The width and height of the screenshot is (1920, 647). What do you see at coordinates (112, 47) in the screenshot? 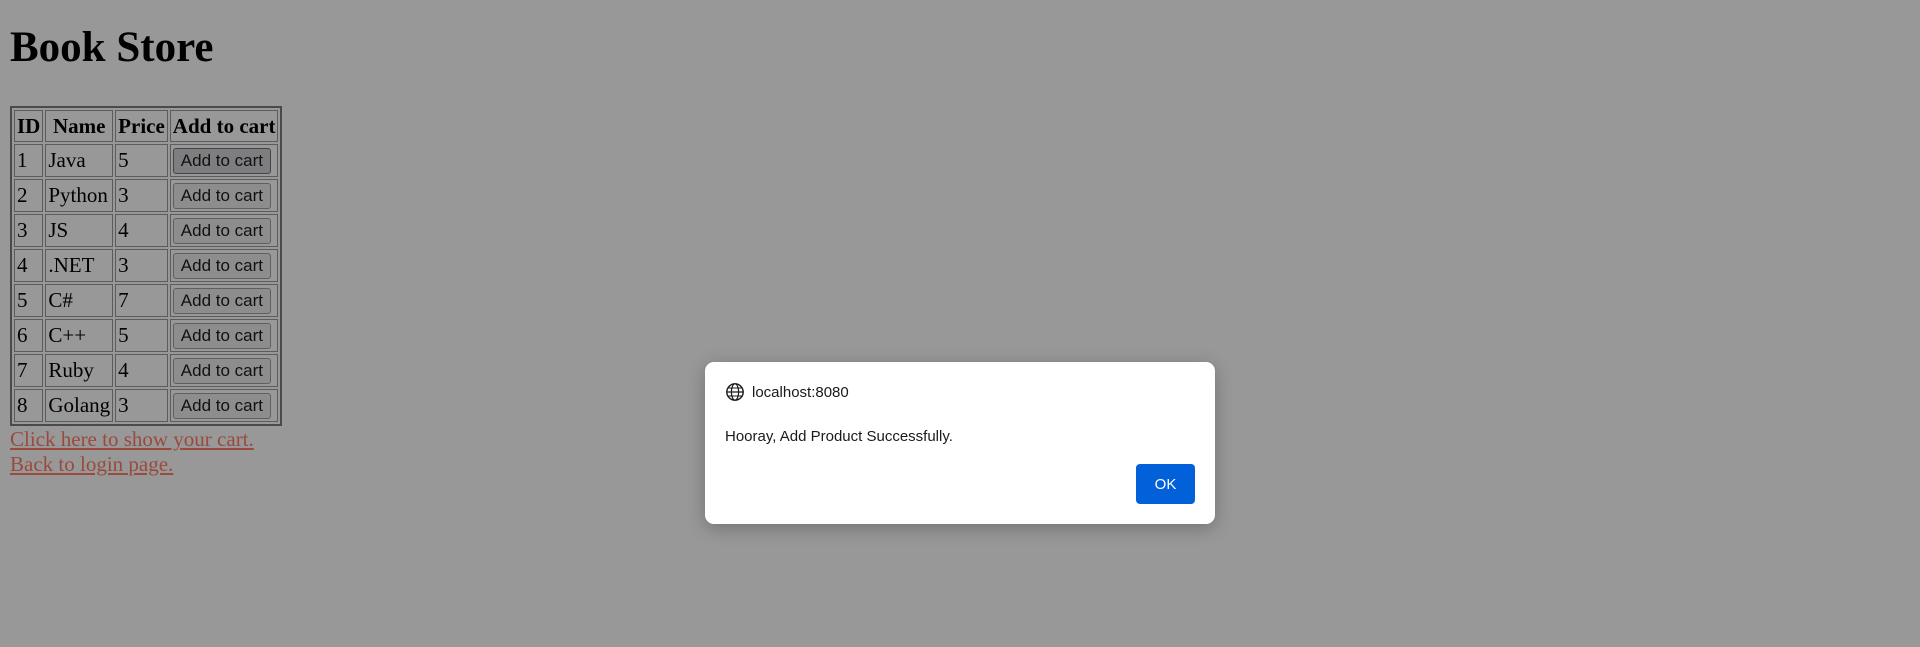
I see `page-title: Book Store` at bounding box center [112, 47].